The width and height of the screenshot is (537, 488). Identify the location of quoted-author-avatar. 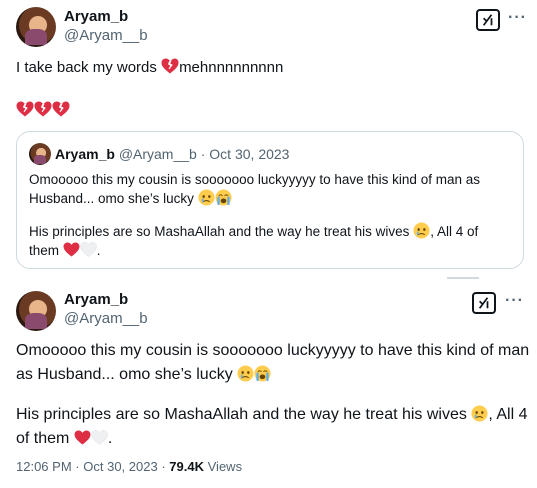
(40, 154).